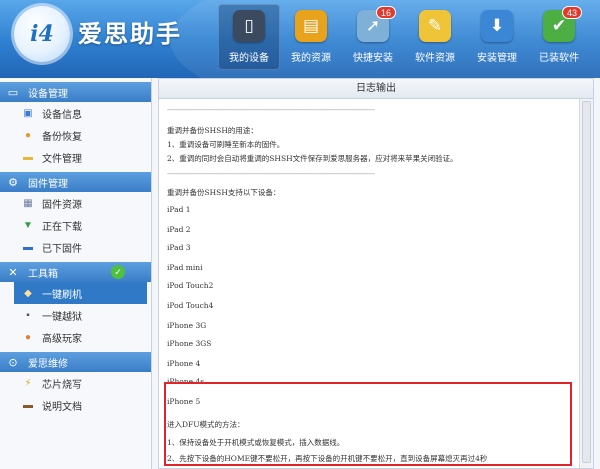 Image resolution: width=600 pixels, height=469 pixels. What do you see at coordinates (118, 272) in the screenshot?
I see `check-circle-icon: ✓` at bounding box center [118, 272].